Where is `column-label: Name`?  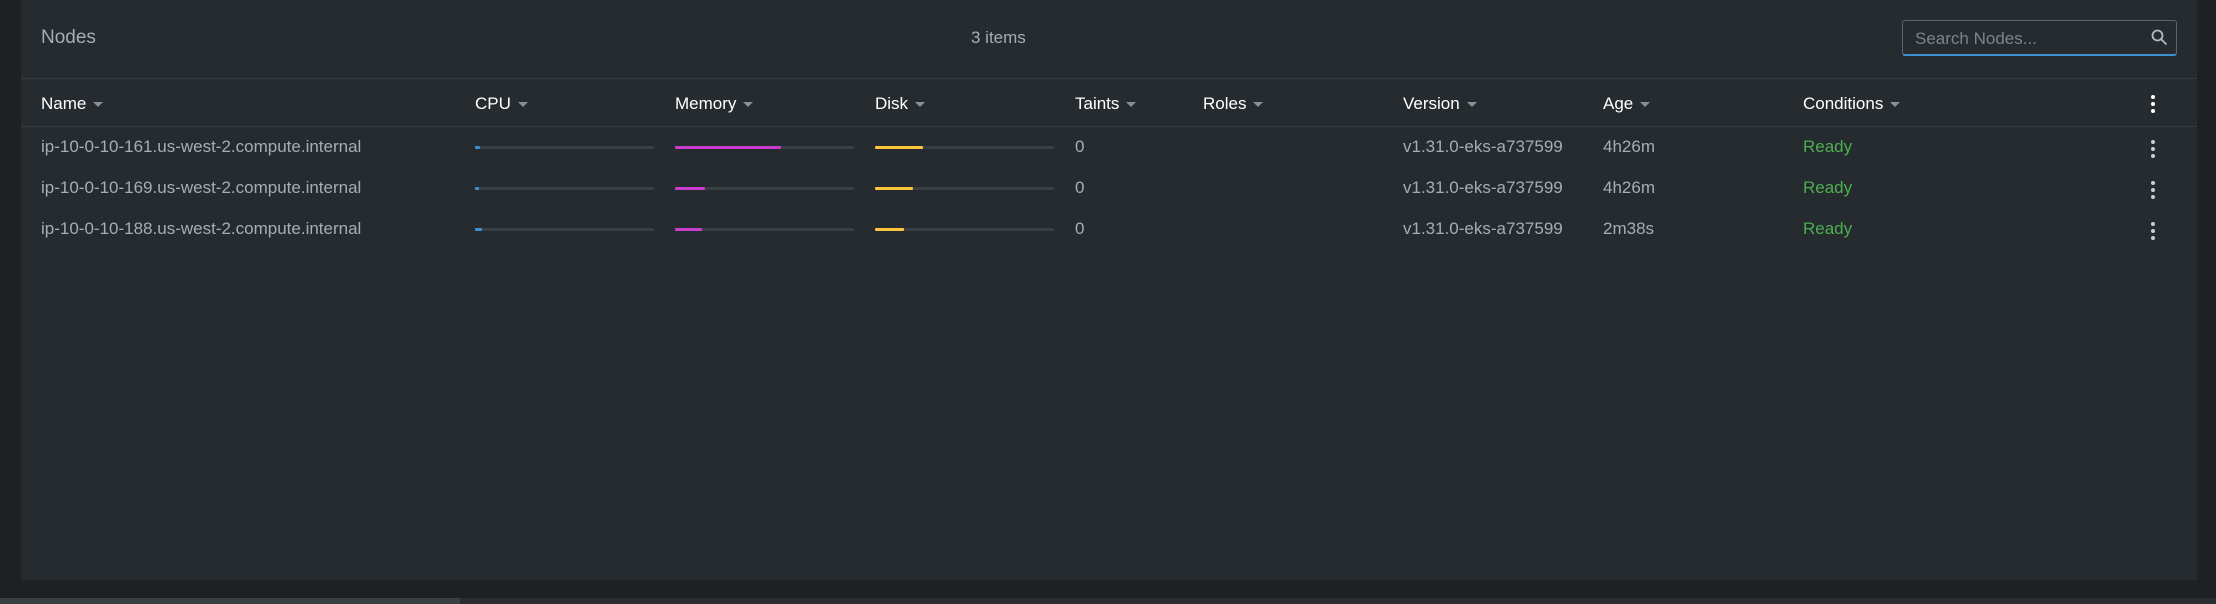 column-label: Name is located at coordinates (64, 103).